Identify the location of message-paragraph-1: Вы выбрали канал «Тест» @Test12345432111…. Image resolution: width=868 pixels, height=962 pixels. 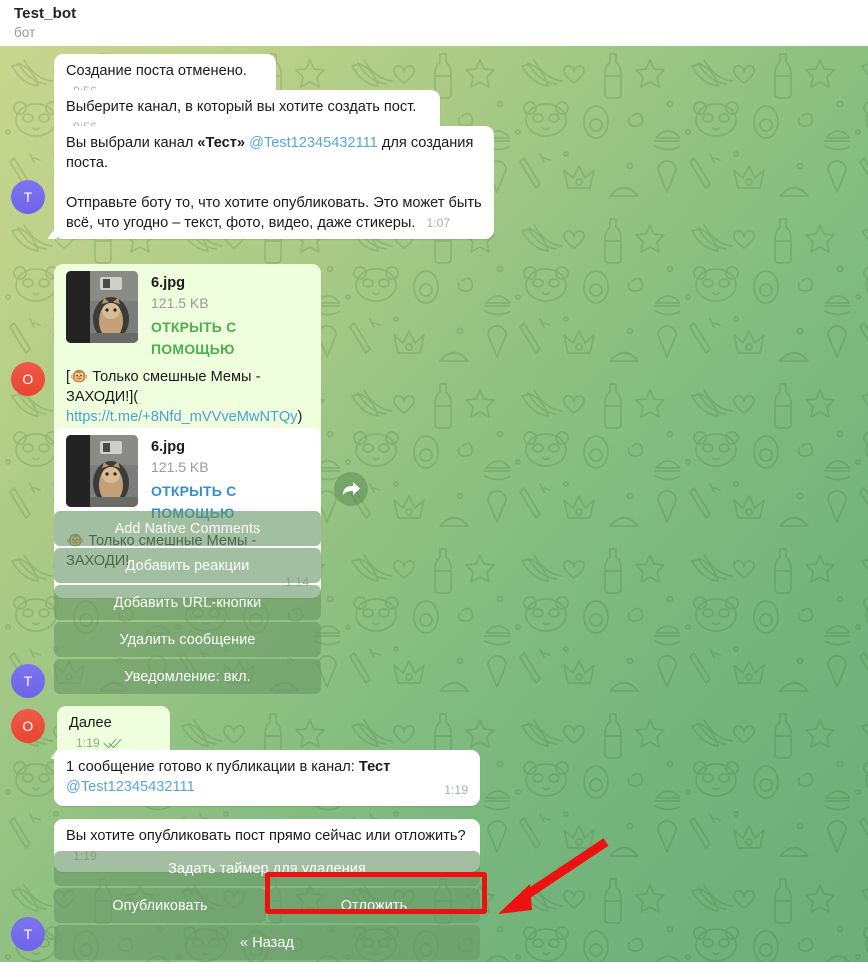
(274, 153).